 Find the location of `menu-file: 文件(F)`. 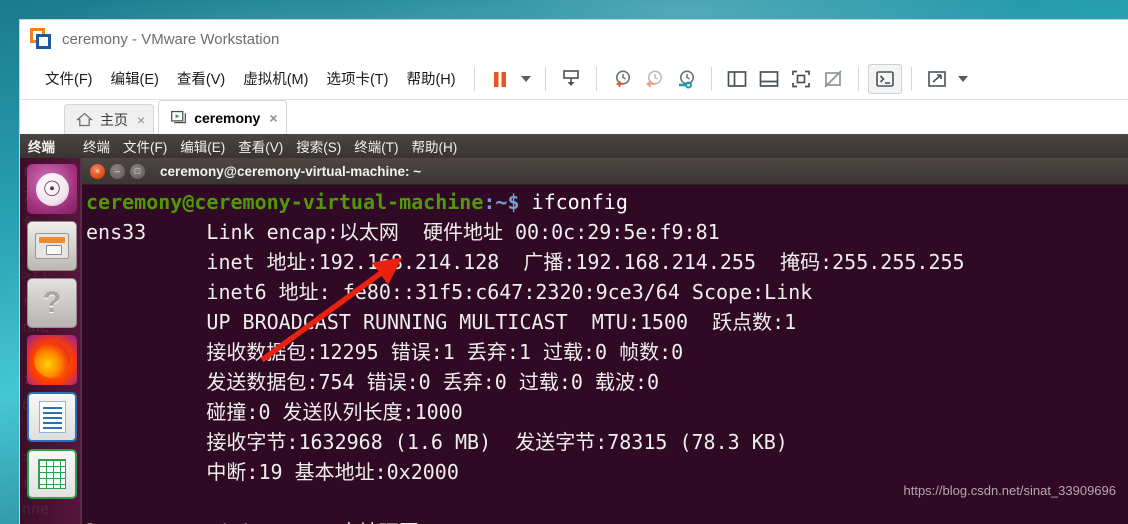

menu-file: 文件(F) is located at coordinates (69, 78).